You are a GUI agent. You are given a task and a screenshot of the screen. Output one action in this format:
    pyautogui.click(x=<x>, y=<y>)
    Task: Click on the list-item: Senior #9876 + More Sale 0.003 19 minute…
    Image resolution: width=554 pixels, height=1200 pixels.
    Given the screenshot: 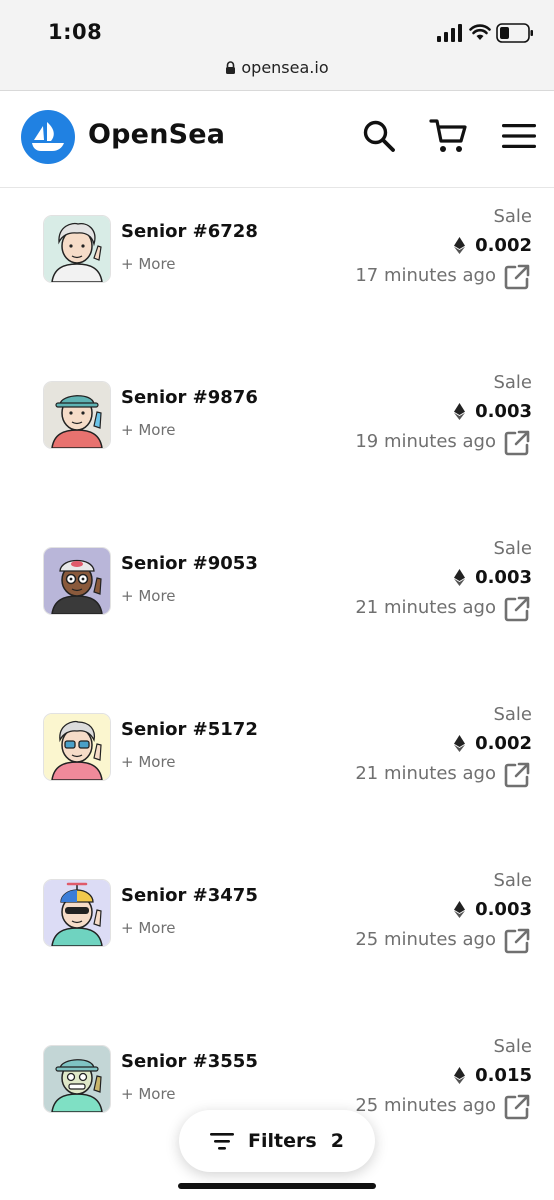 What is the action you would take?
    pyautogui.click(x=277, y=437)
    